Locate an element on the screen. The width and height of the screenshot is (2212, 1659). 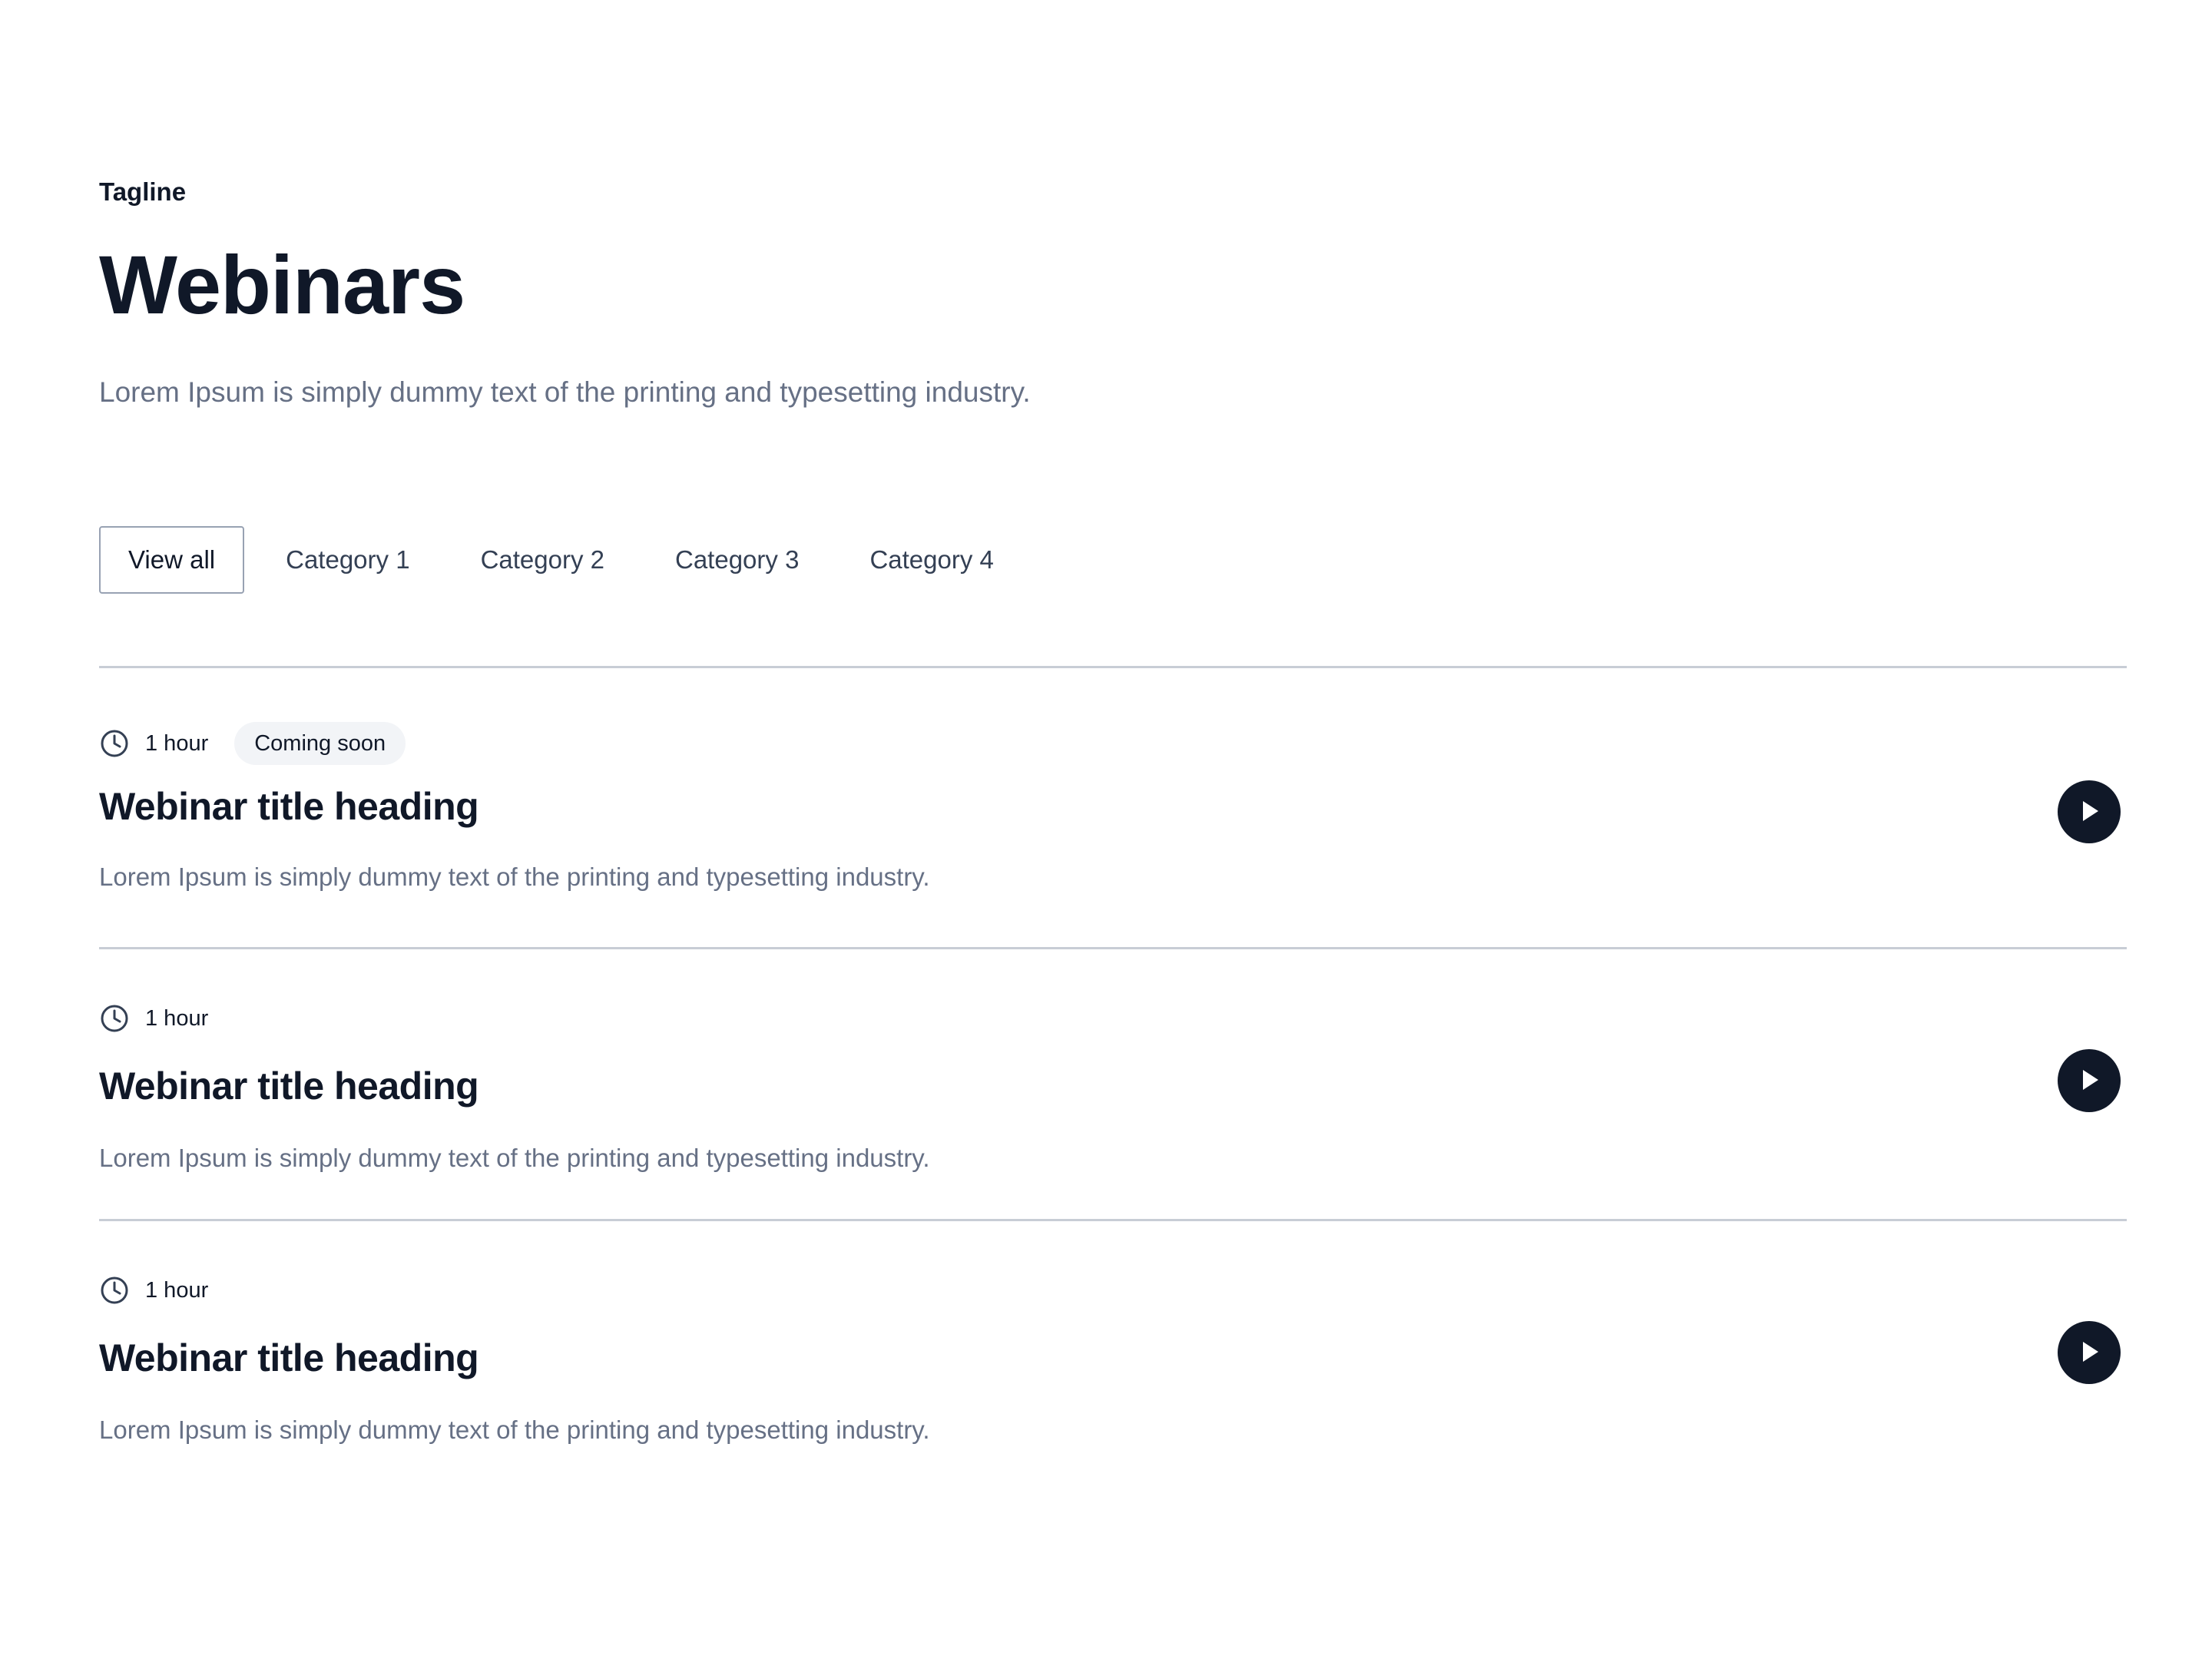
tab-category-3: Category 3 is located at coordinates (737, 560).